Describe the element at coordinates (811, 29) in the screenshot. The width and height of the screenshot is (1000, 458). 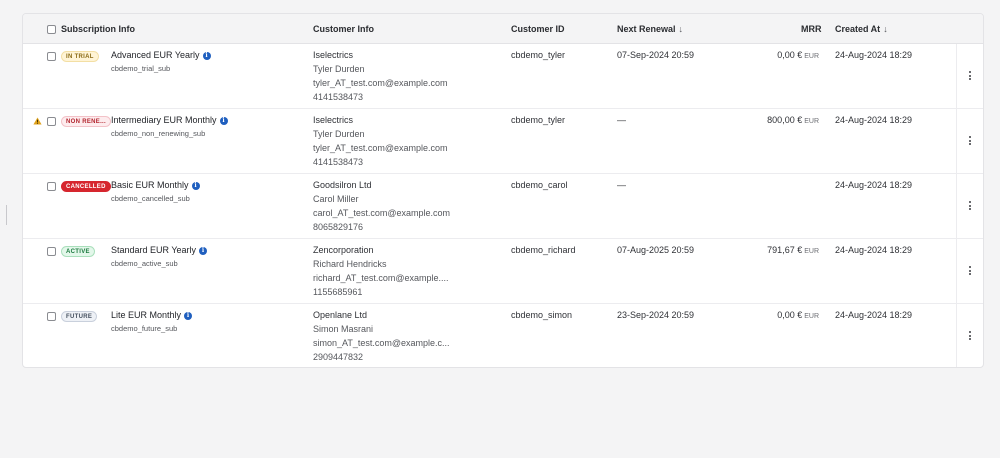
I see `header-mrr: MRR` at that location.